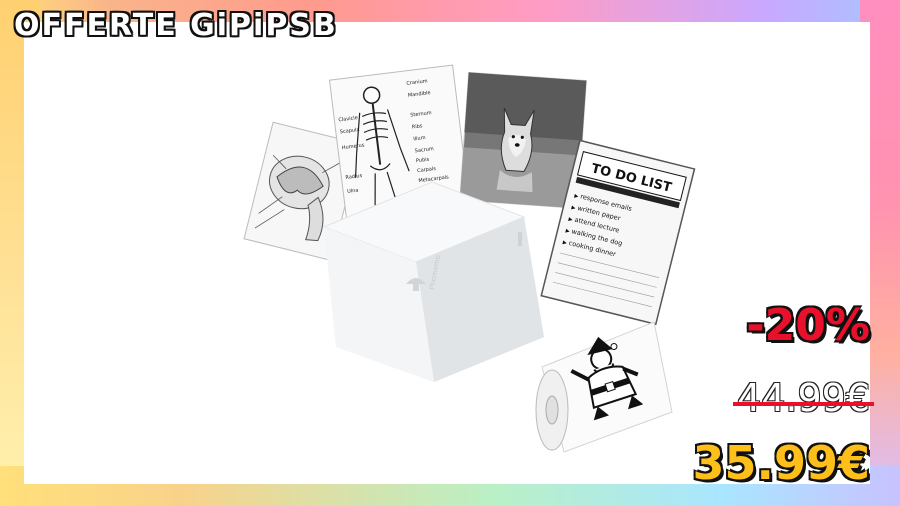 This screenshot has width=900, height=506. What do you see at coordinates (604, 387) in the screenshot?
I see `paper-roll` at bounding box center [604, 387].